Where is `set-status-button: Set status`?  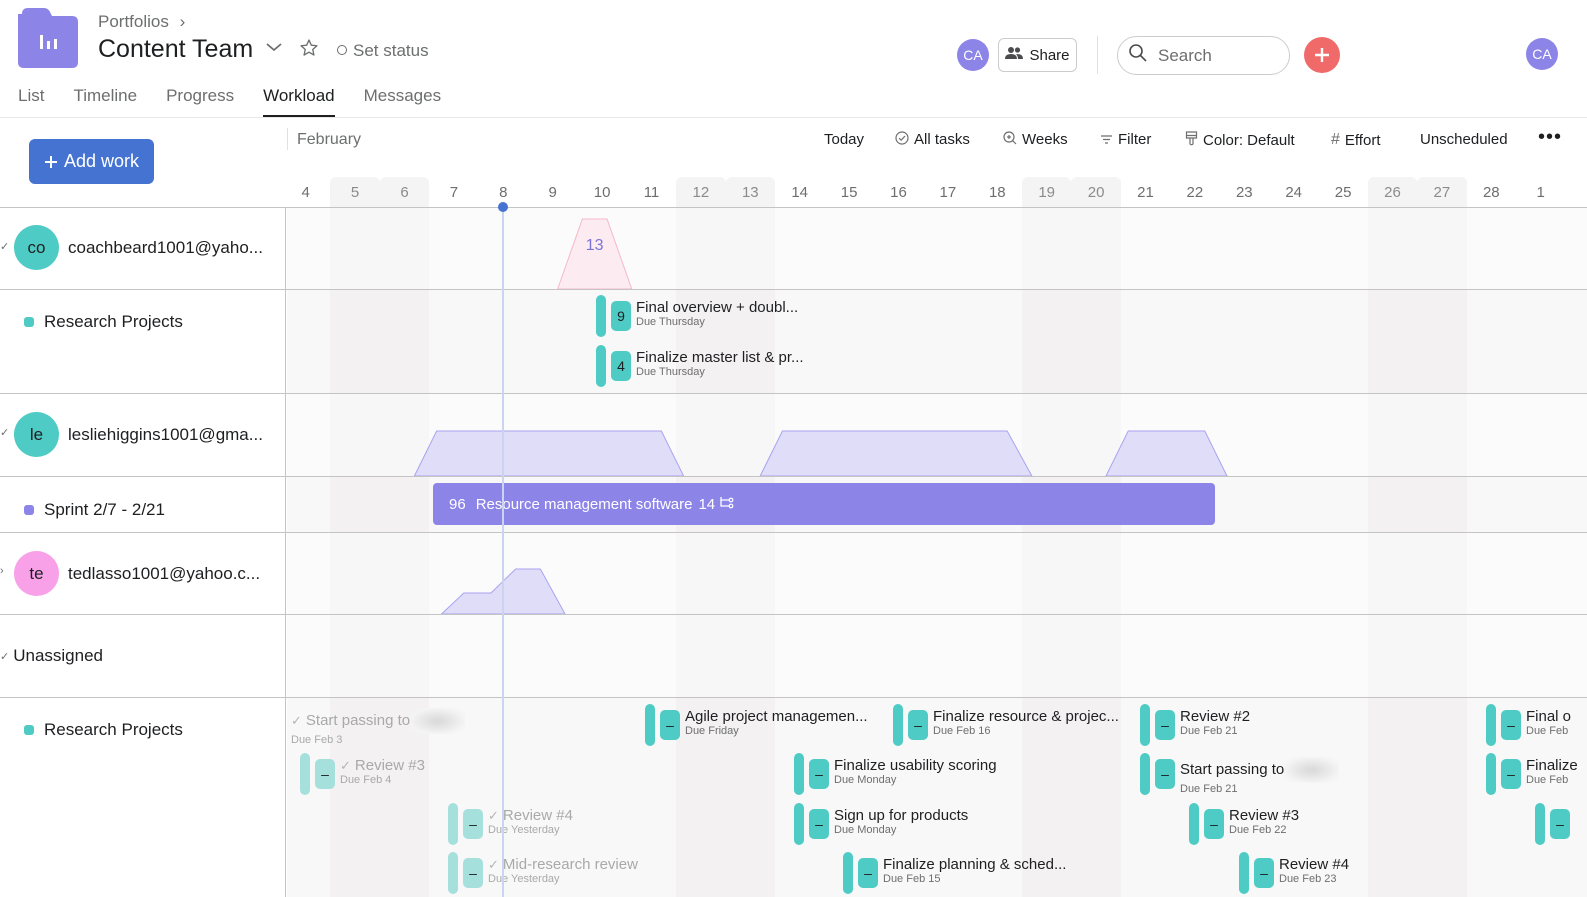
set-status-button: Set status is located at coordinates (383, 51).